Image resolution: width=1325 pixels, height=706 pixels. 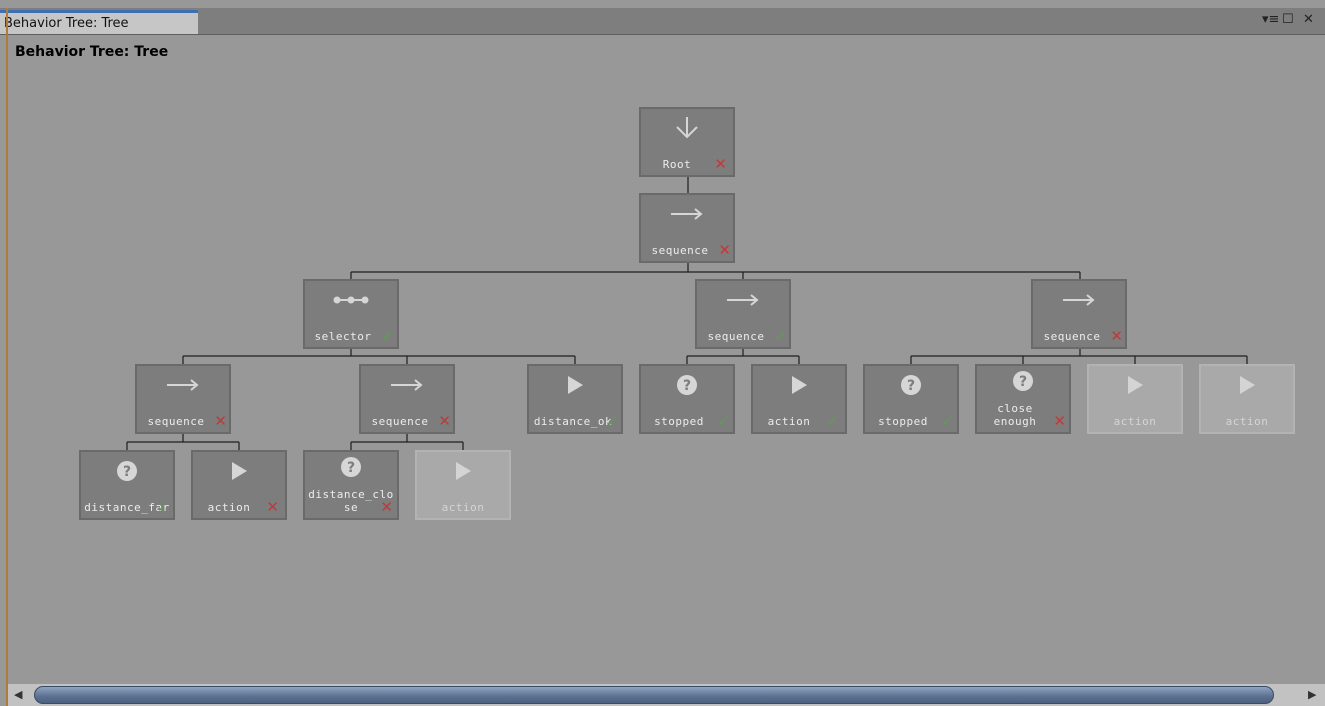 What do you see at coordinates (343, 336) in the screenshot?
I see `node-label: selector` at bounding box center [343, 336].